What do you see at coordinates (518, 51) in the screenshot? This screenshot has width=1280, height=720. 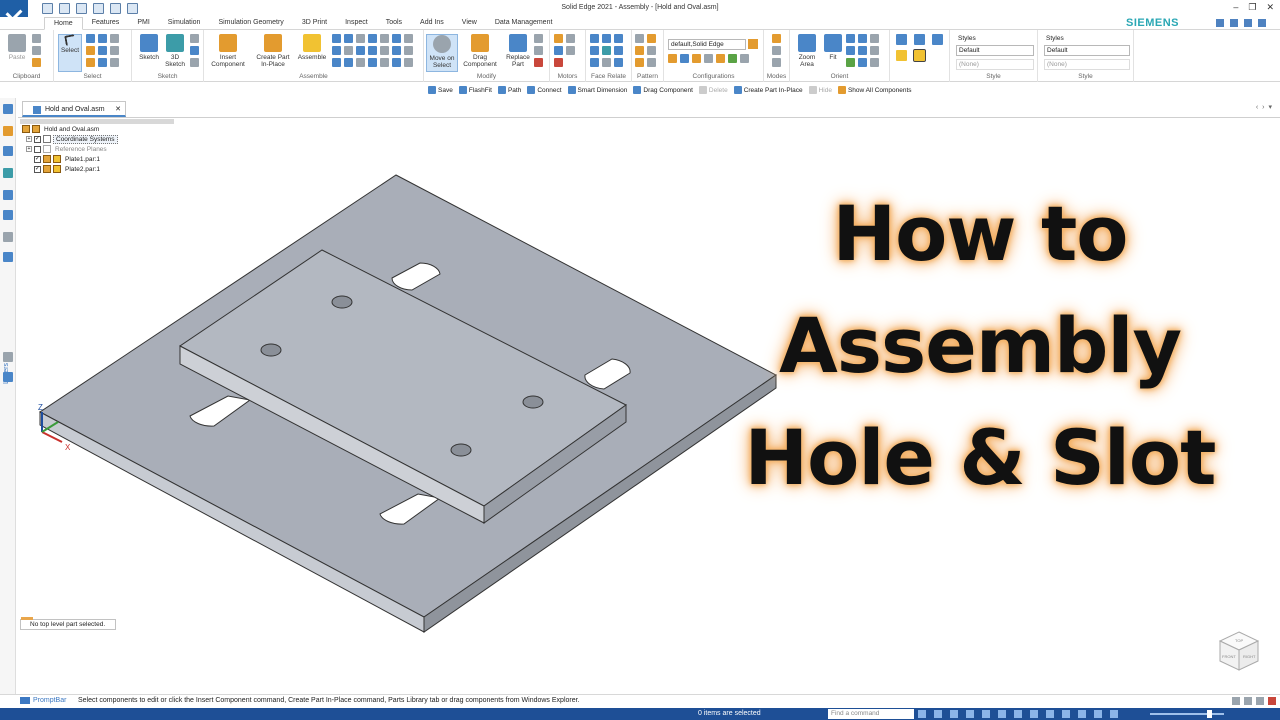 I see `replace-part-button: Replace Part` at bounding box center [518, 51].